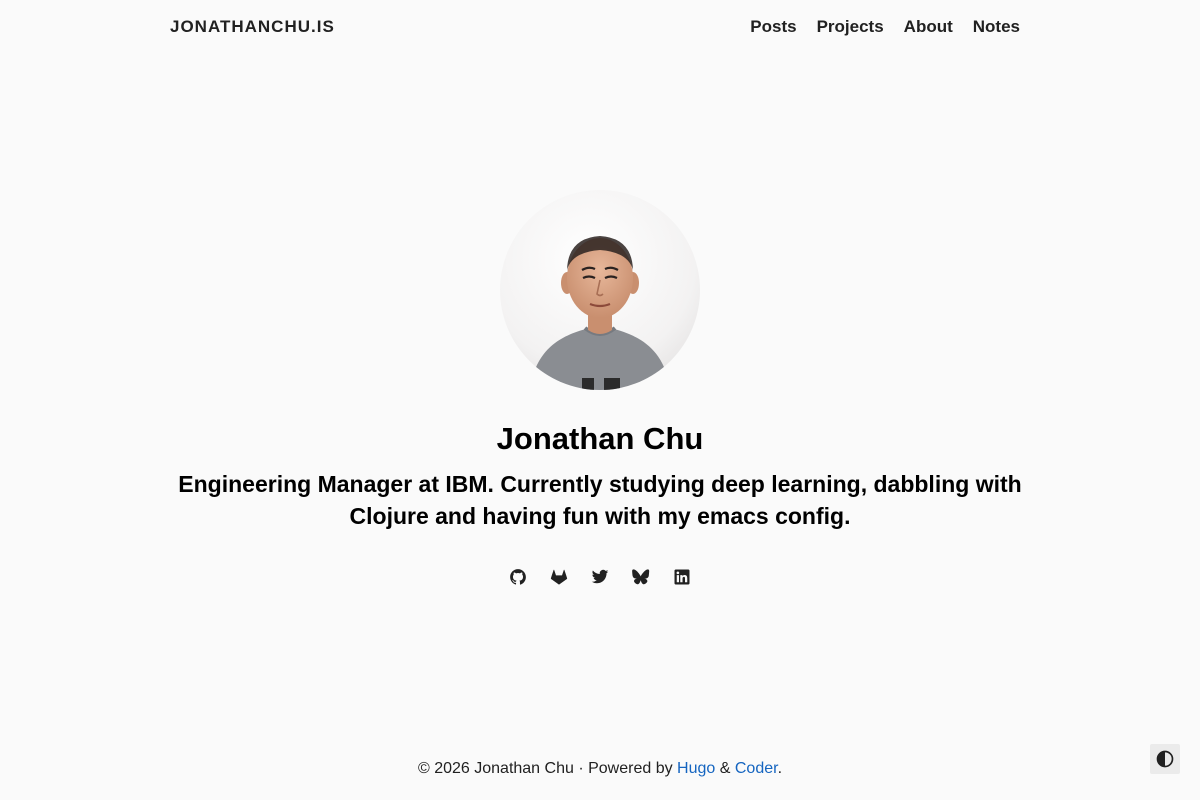 Image resolution: width=1200 pixels, height=800 pixels. I want to click on site-brand-link: JONATHANCHU.IS, so click(252, 27).